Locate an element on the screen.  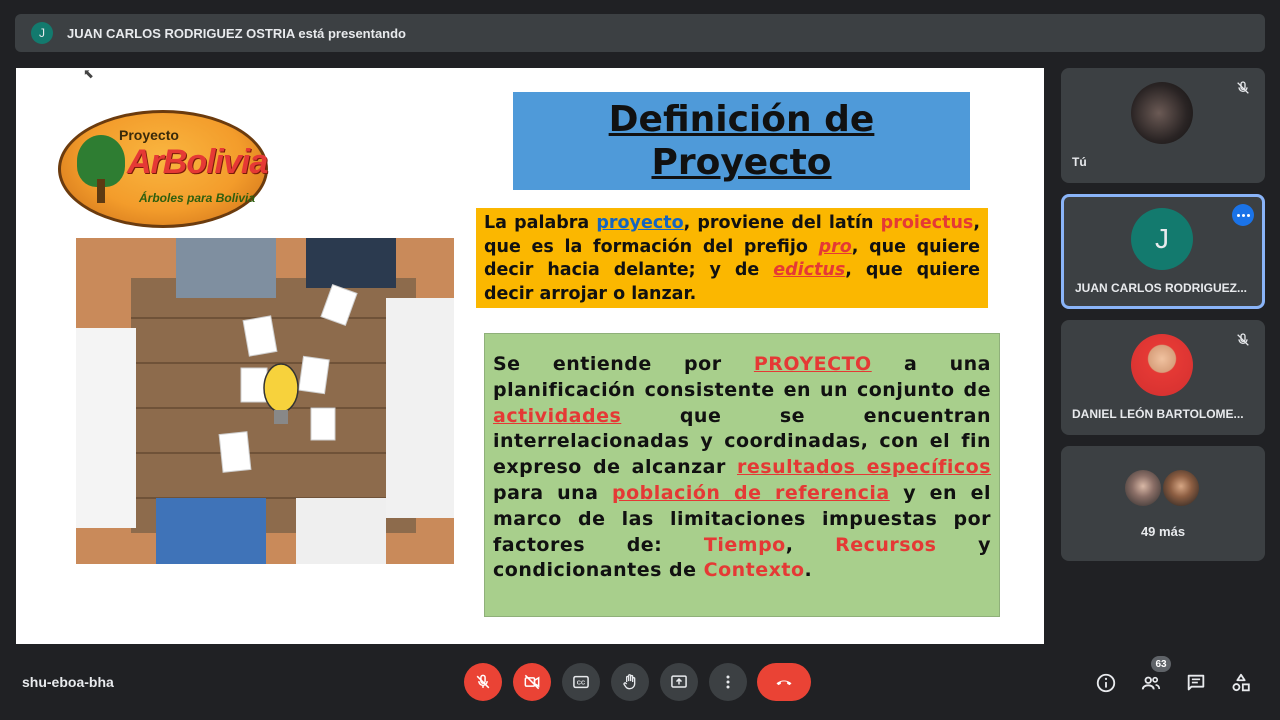
participant-name: Tú is located at coordinates (1079, 162).